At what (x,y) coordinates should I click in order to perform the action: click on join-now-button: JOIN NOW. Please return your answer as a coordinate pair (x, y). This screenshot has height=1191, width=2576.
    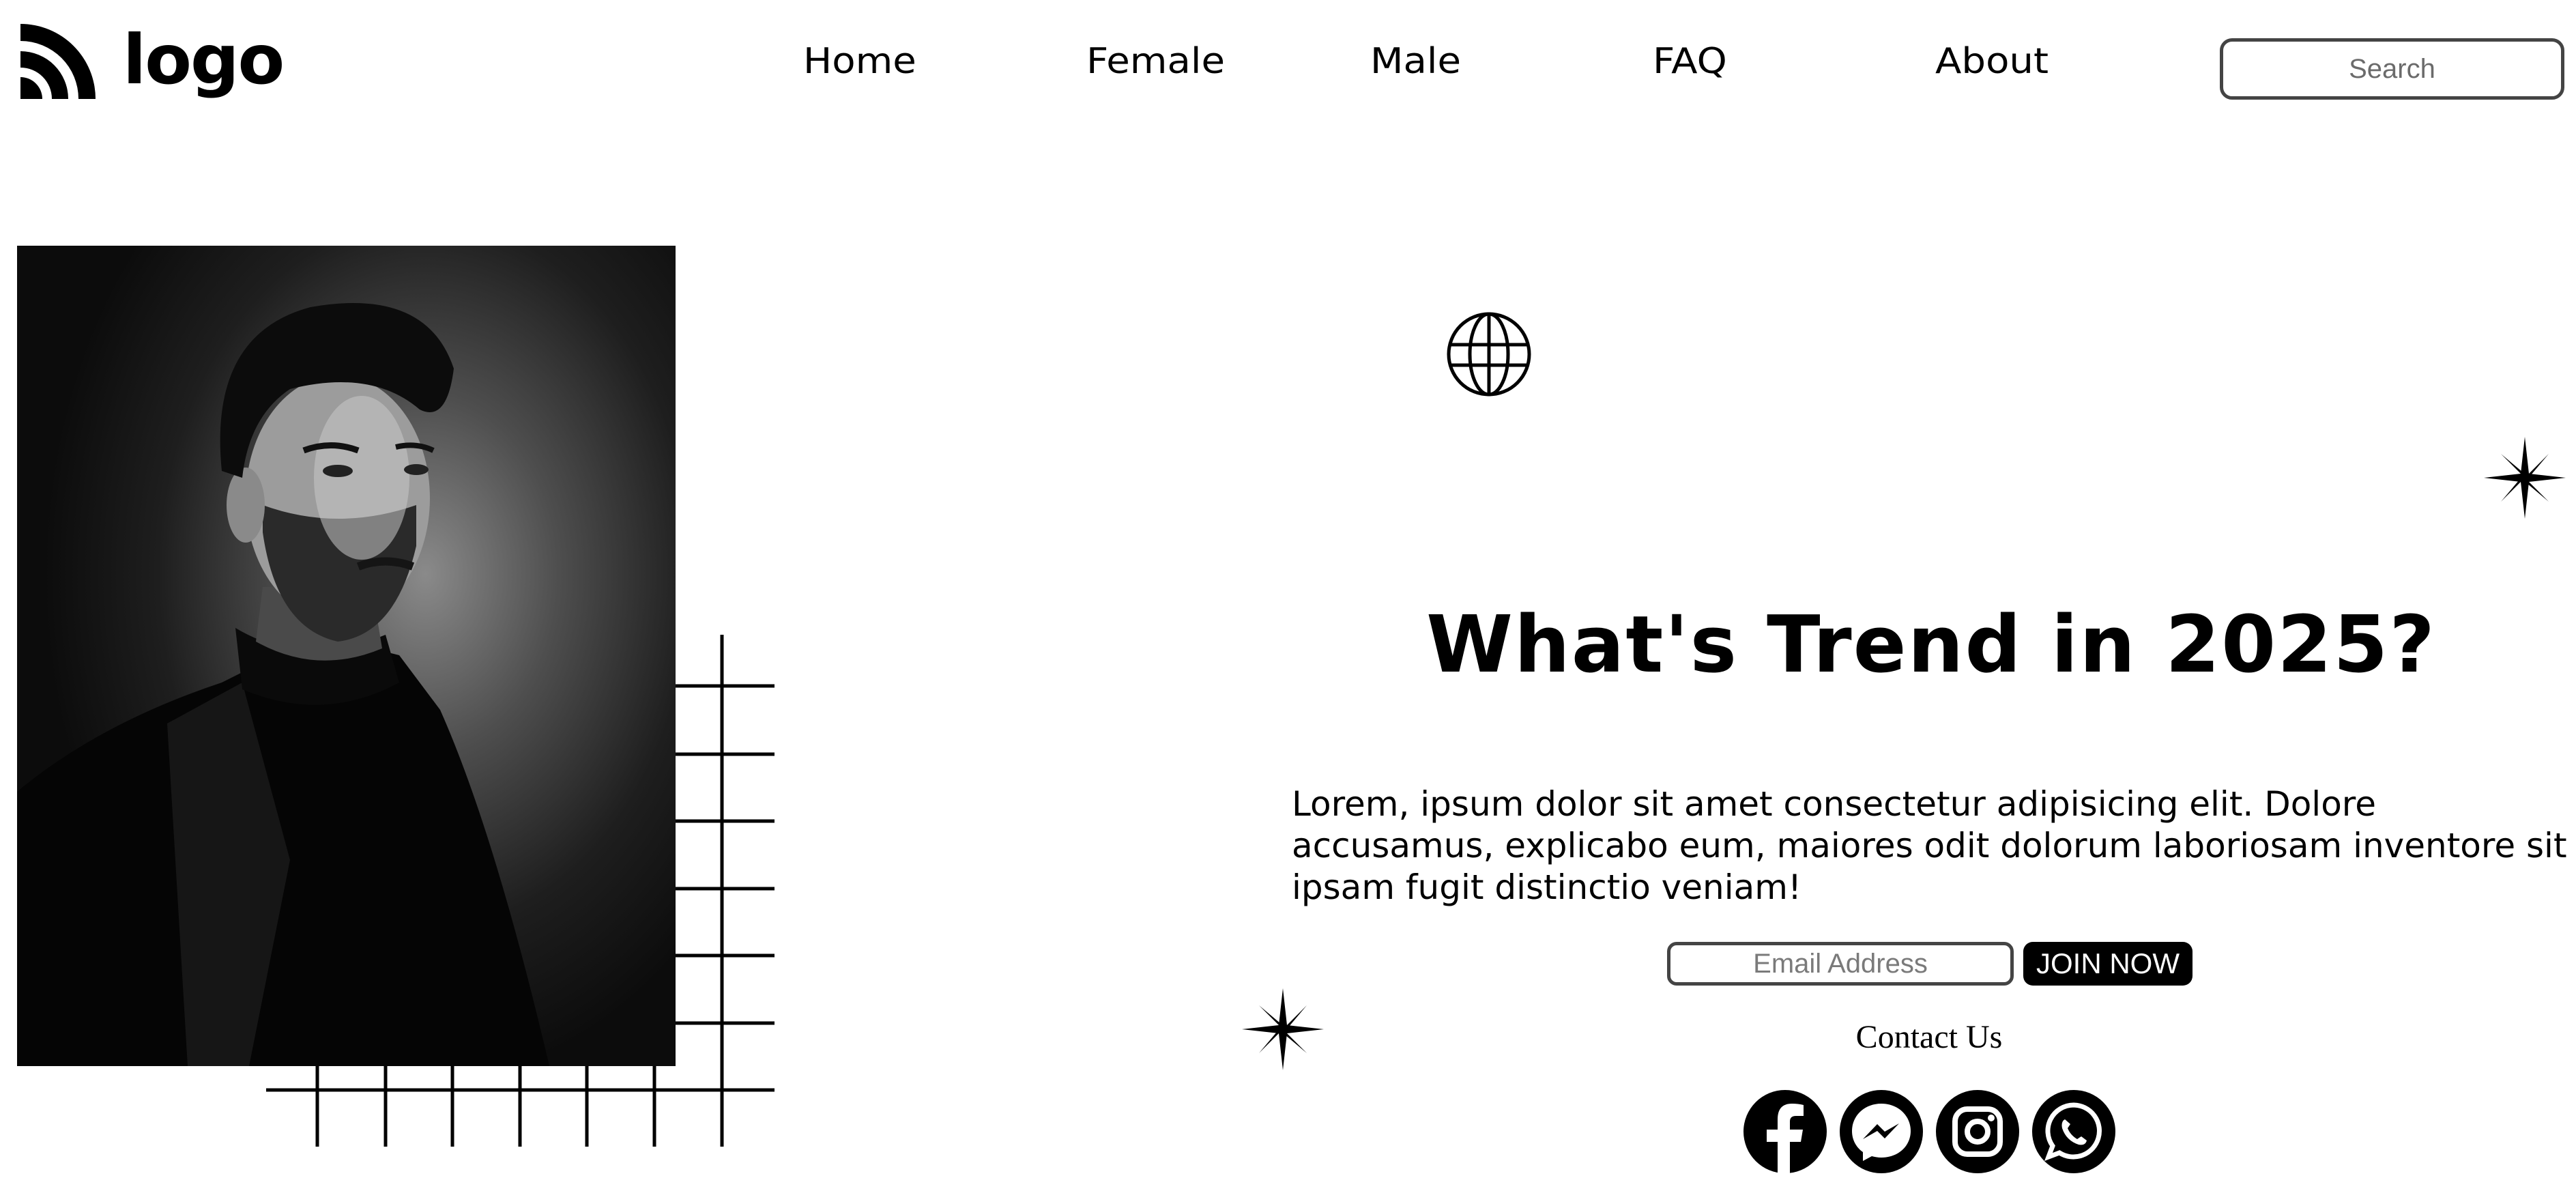
    Looking at the image, I should click on (2108, 964).